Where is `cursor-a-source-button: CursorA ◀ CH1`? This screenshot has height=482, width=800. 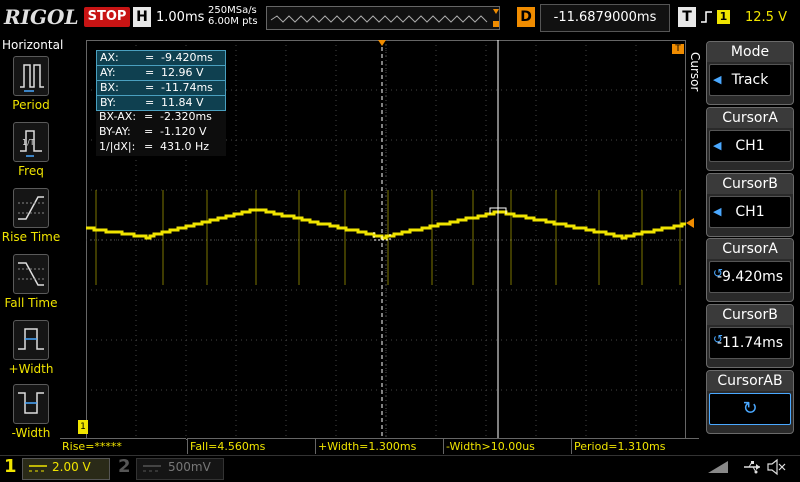 cursor-a-source-button: CursorA ◀ CH1 is located at coordinates (750, 139).